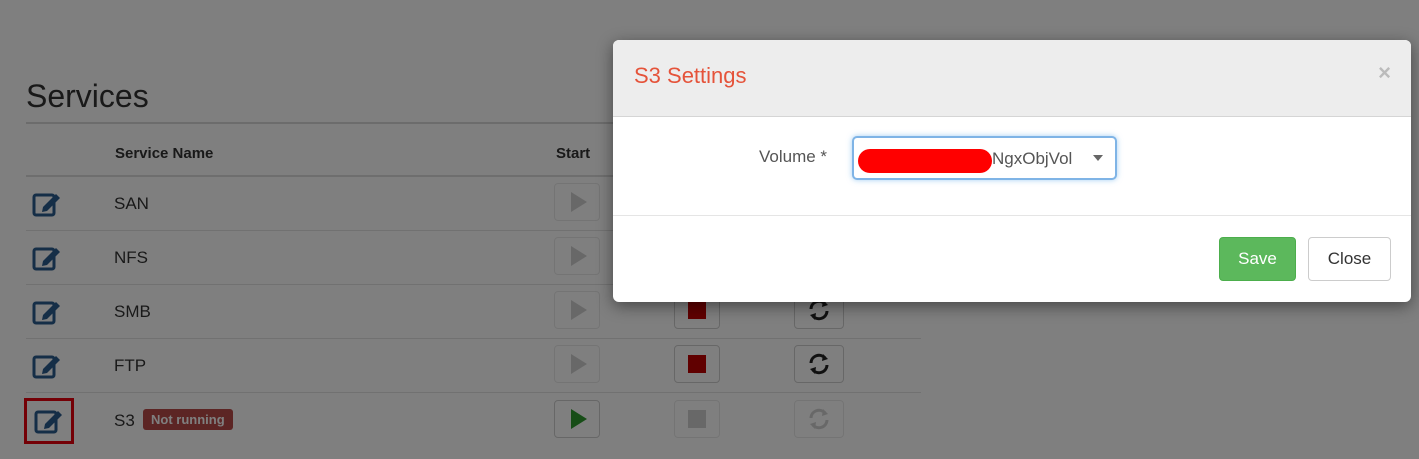  I want to click on volume-select: NgxObjVol, so click(984, 158).